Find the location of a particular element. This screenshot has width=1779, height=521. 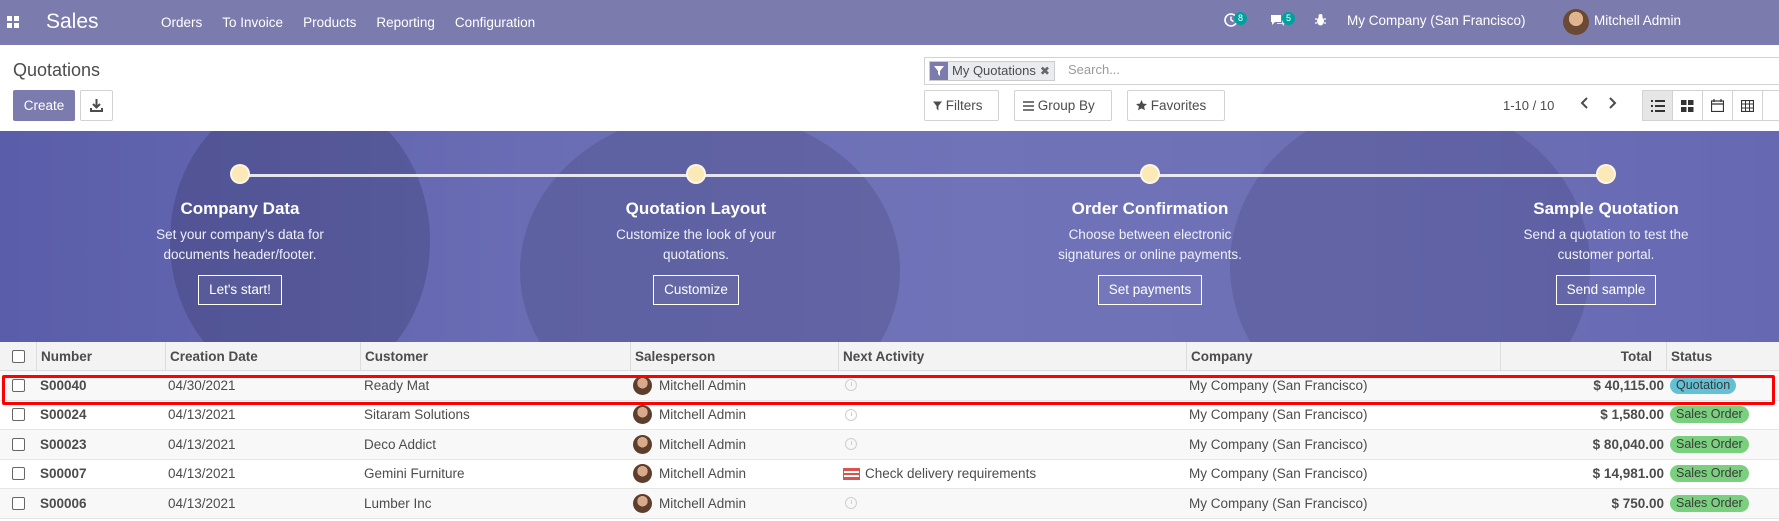

facet-remove-icon: ✖ is located at coordinates (1046, 71).